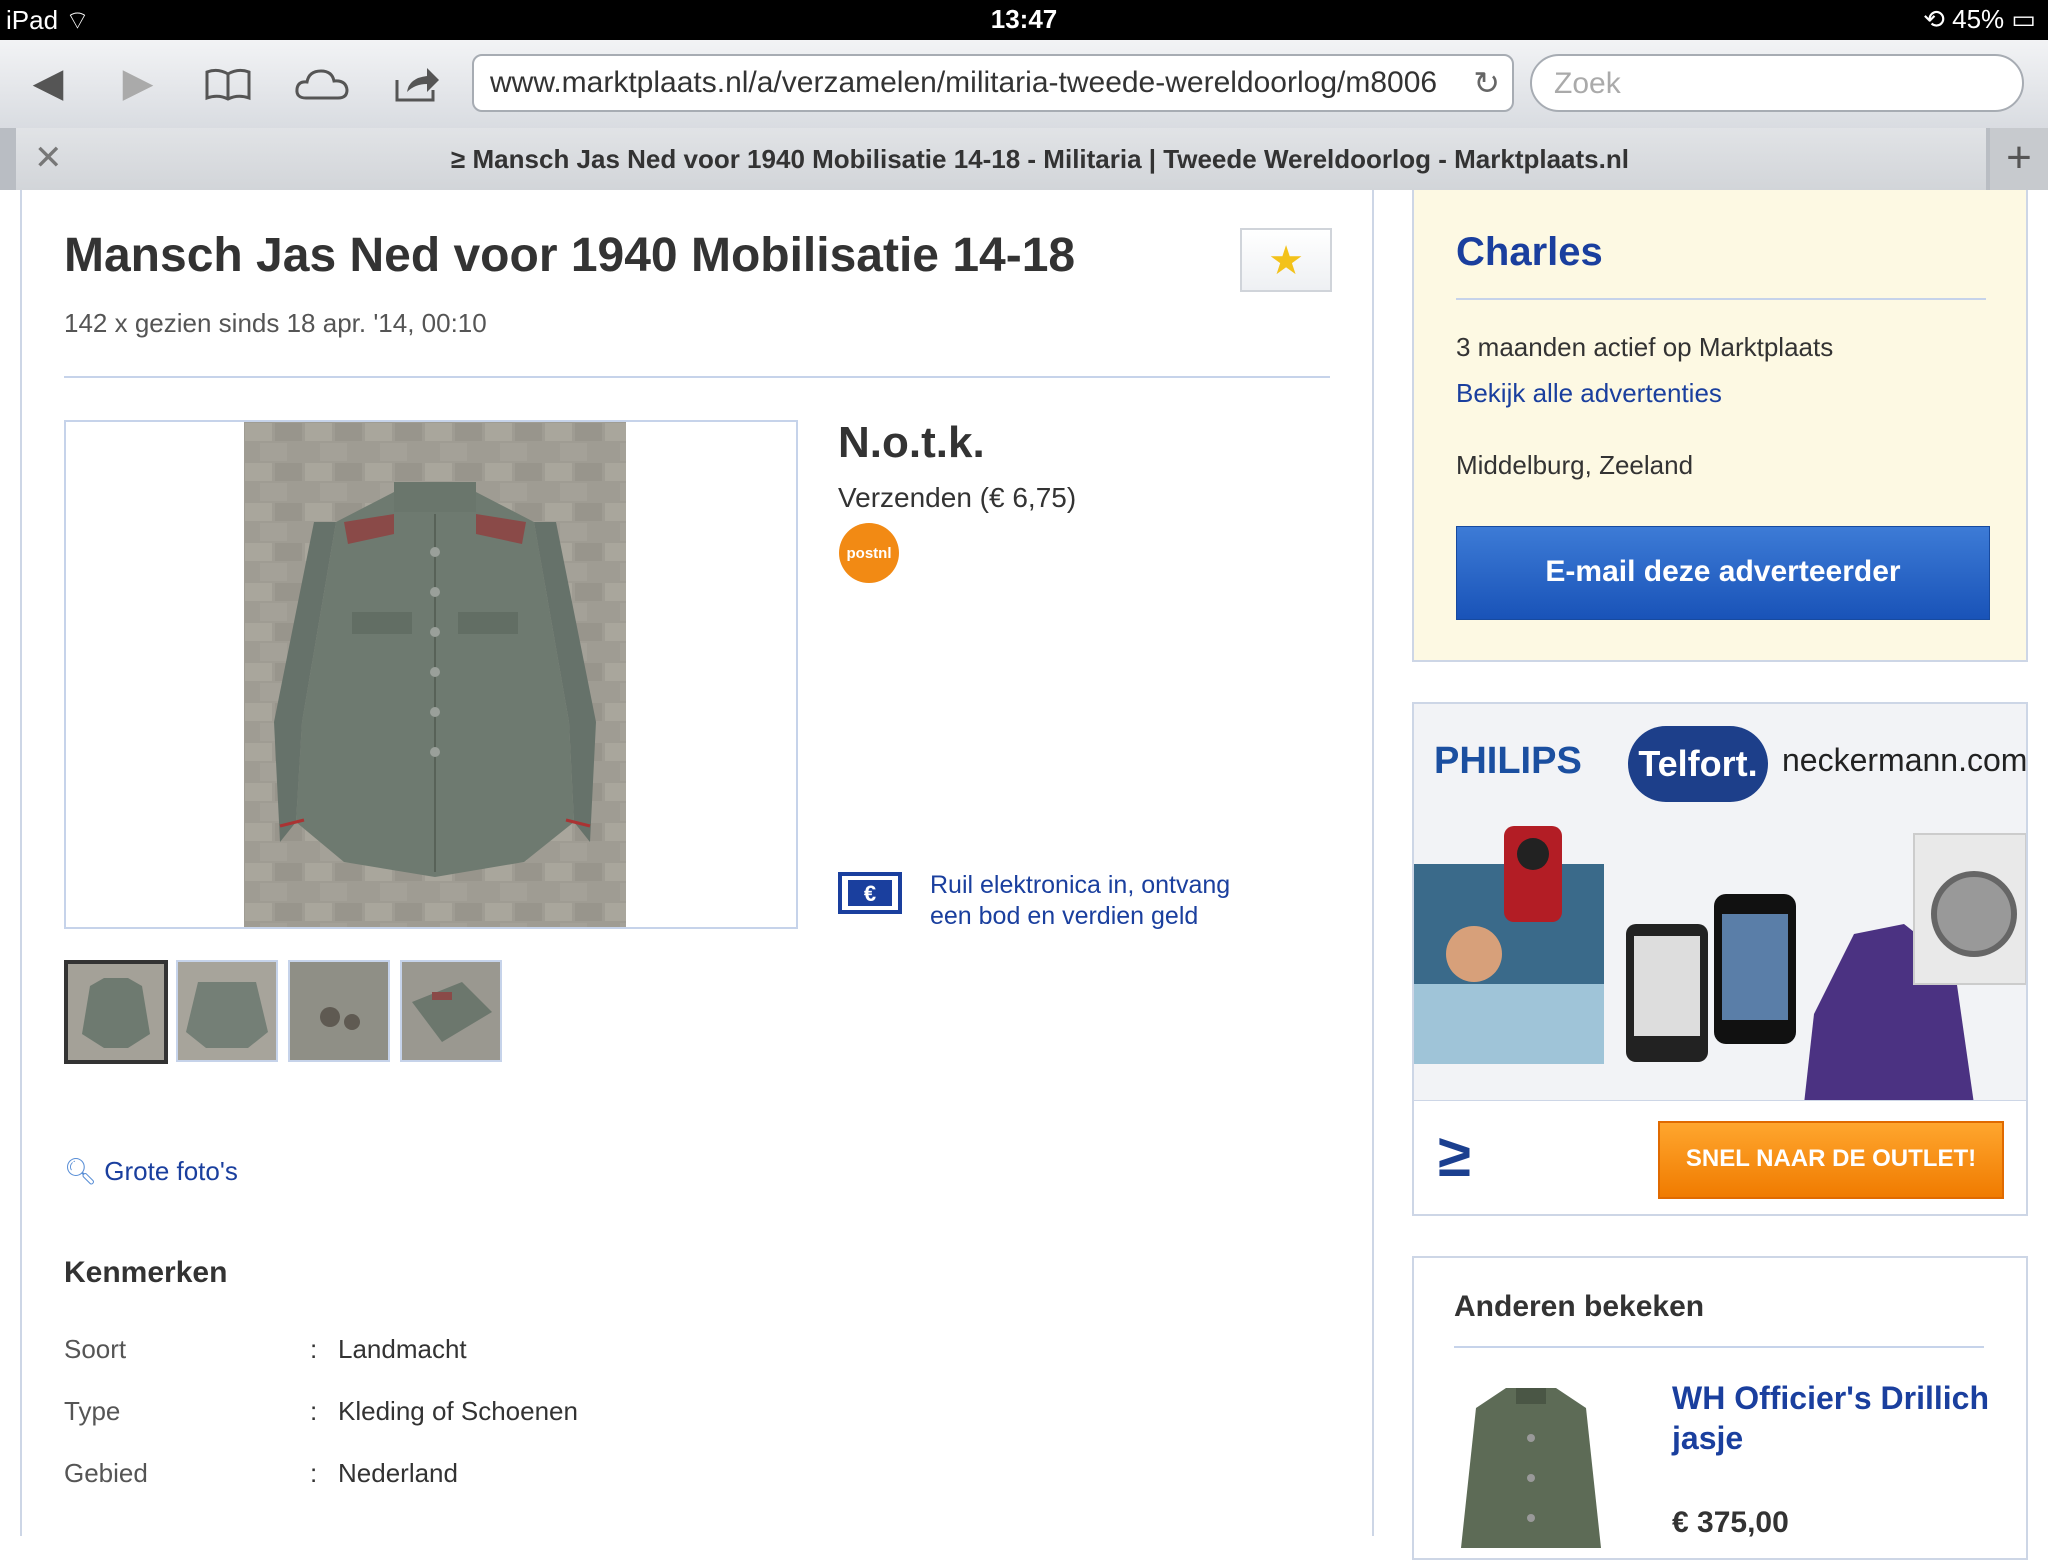 This screenshot has width=2048, height=1560. Describe the element at coordinates (275, 323) in the screenshot. I see `view-count: 142 x gezien sinds 18 apr. '14, 00:10` at that location.